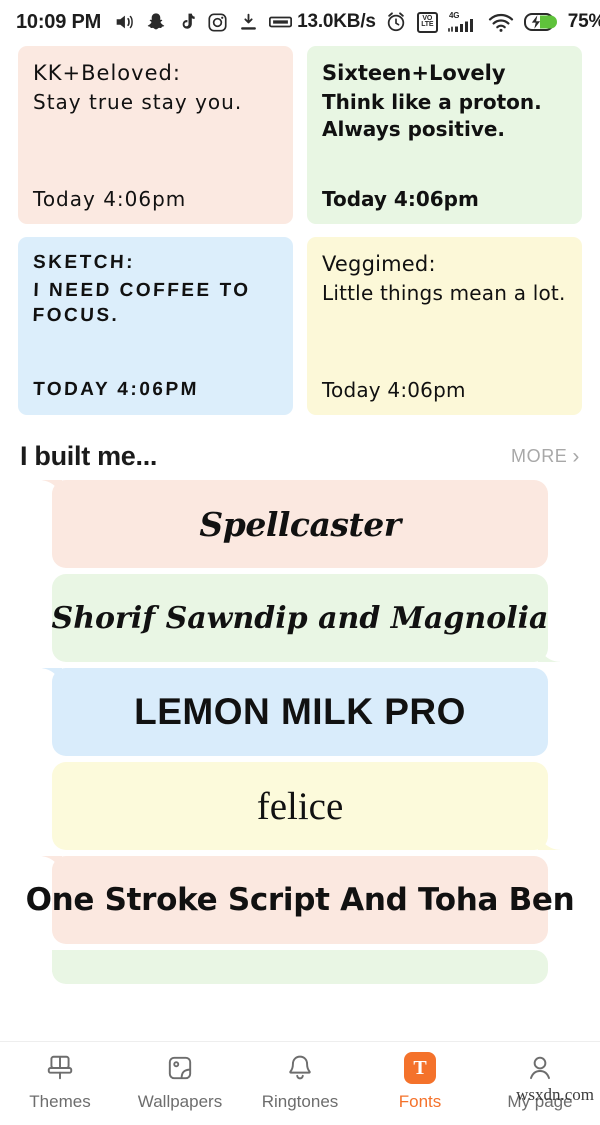 The height and width of the screenshot is (1125, 600). Describe the element at coordinates (141, 302) in the screenshot. I see `note-body: I NEED COFFEE TO FOCUS.` at that location.